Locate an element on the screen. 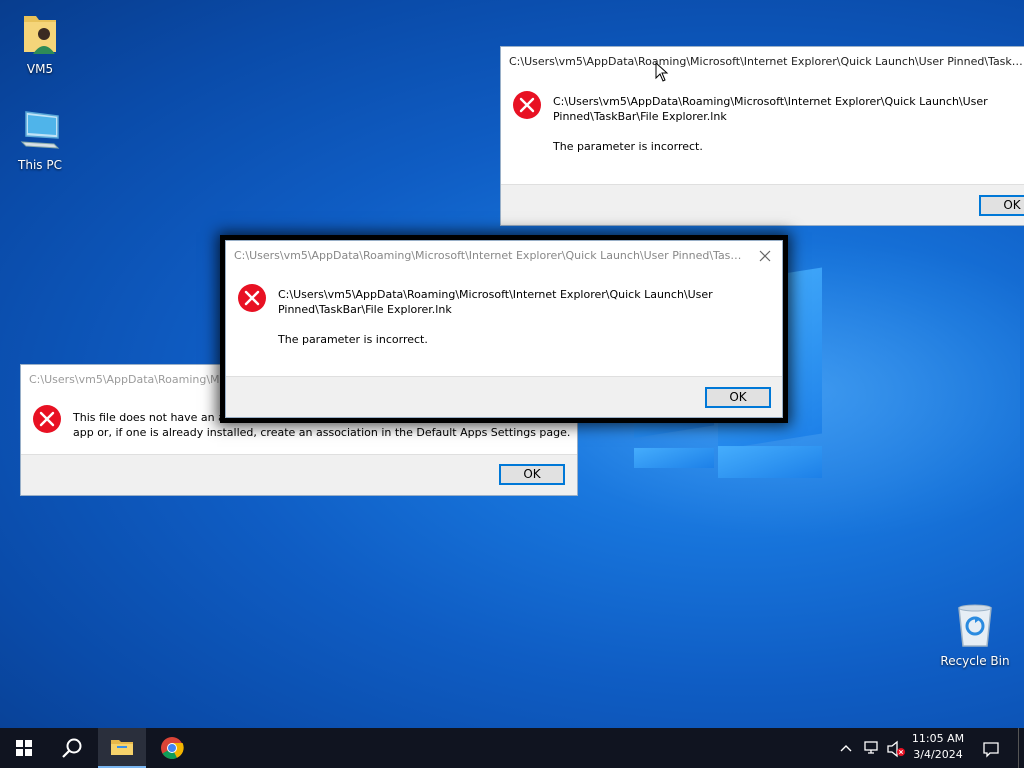  desktop-icon-recycle-bin: Recycle Bin is located at coordinates (975, 635).